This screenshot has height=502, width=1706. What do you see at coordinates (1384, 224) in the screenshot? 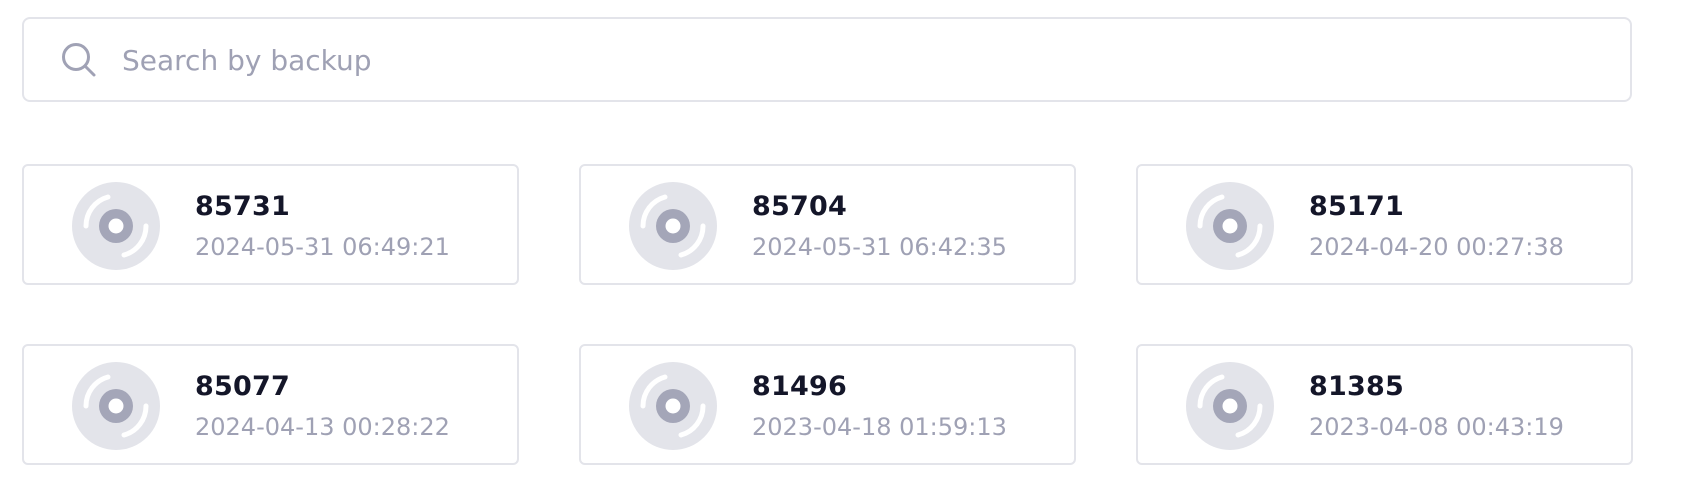
I see `backup-card: 85171 2024-04-20 00:27:38` at bounding box center [1384, 224].